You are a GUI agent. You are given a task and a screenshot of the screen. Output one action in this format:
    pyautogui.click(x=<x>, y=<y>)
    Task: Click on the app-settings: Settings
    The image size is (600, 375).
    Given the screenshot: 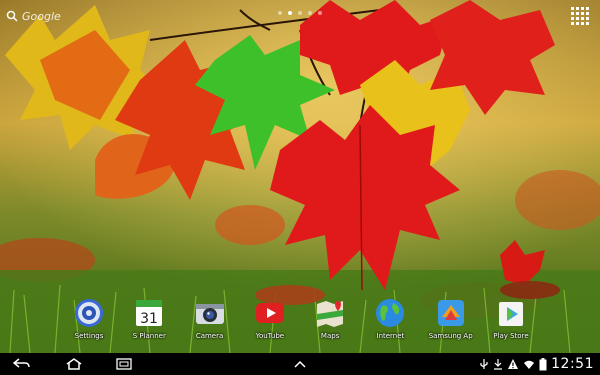 What is the action you would take?
    pyautogui.click(x=89, y=320)
    